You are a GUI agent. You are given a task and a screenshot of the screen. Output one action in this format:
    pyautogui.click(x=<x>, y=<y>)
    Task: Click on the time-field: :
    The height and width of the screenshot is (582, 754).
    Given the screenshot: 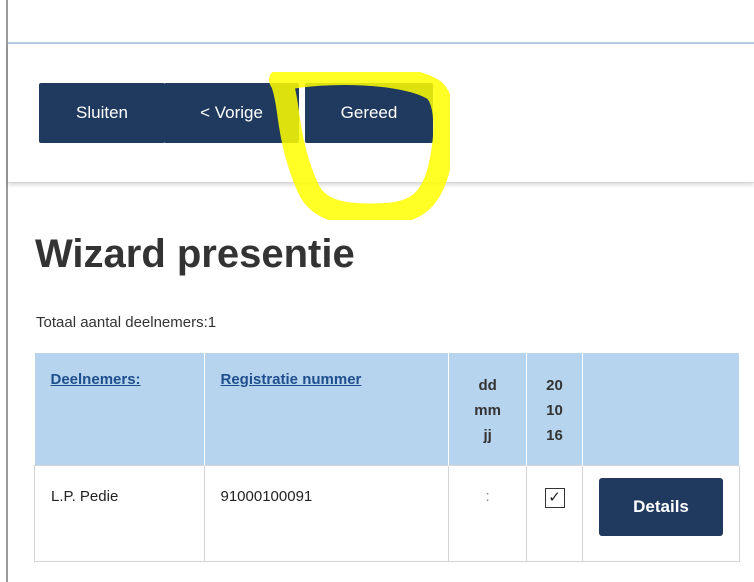 What is the action you would take?
    pyautogui.click(x=488, y=513)
    